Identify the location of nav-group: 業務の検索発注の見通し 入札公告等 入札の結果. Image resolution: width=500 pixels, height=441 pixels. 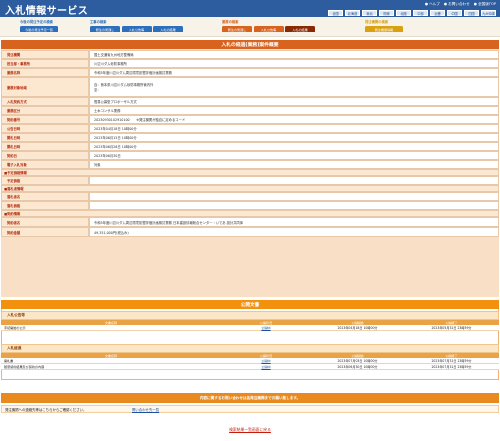
(268, 27).